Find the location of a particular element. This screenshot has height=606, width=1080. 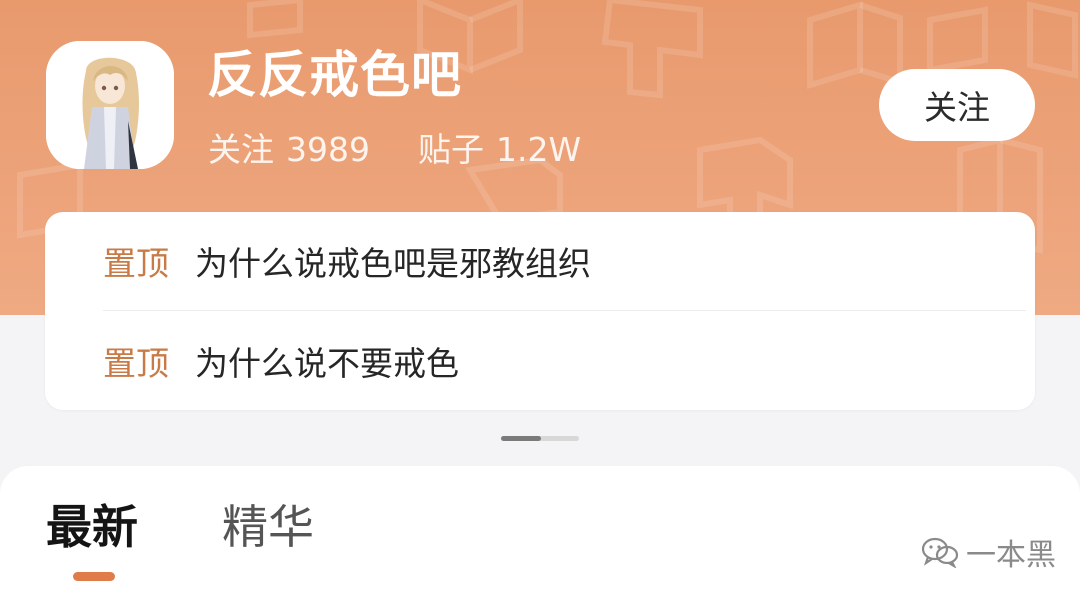

page-indicator-active is located at coordinates (521, 438).